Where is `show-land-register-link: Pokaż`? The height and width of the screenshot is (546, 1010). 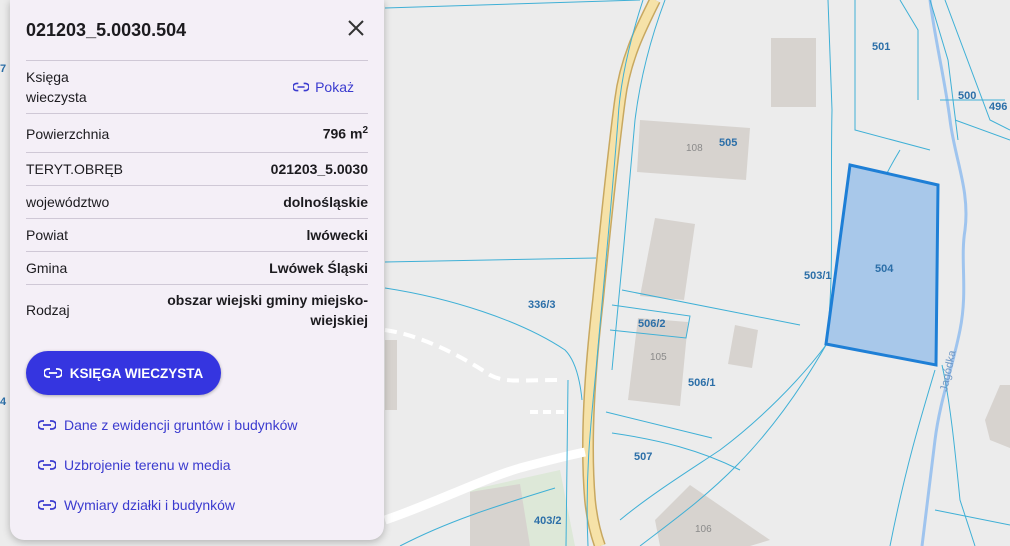
show-land-register-link: Pokaż is located at coordinates (323, 87).